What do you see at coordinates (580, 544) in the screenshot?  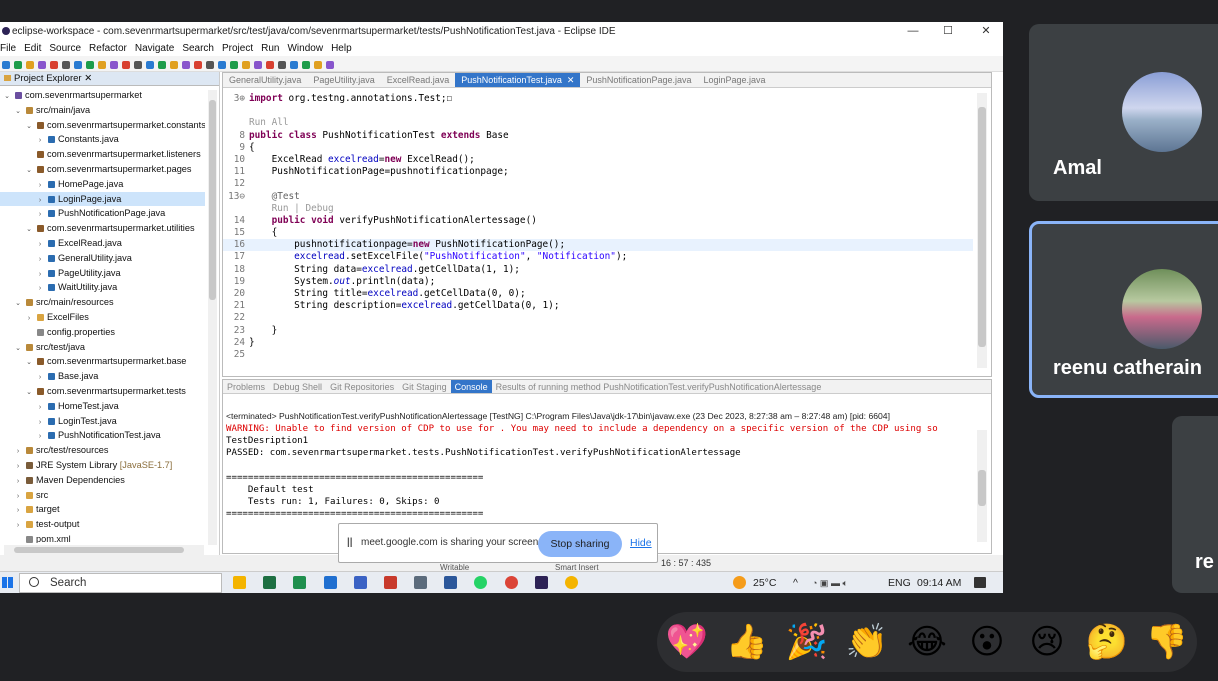 I see `stop-sharing-button: Stop sharing` at bounding box center [580, 544].